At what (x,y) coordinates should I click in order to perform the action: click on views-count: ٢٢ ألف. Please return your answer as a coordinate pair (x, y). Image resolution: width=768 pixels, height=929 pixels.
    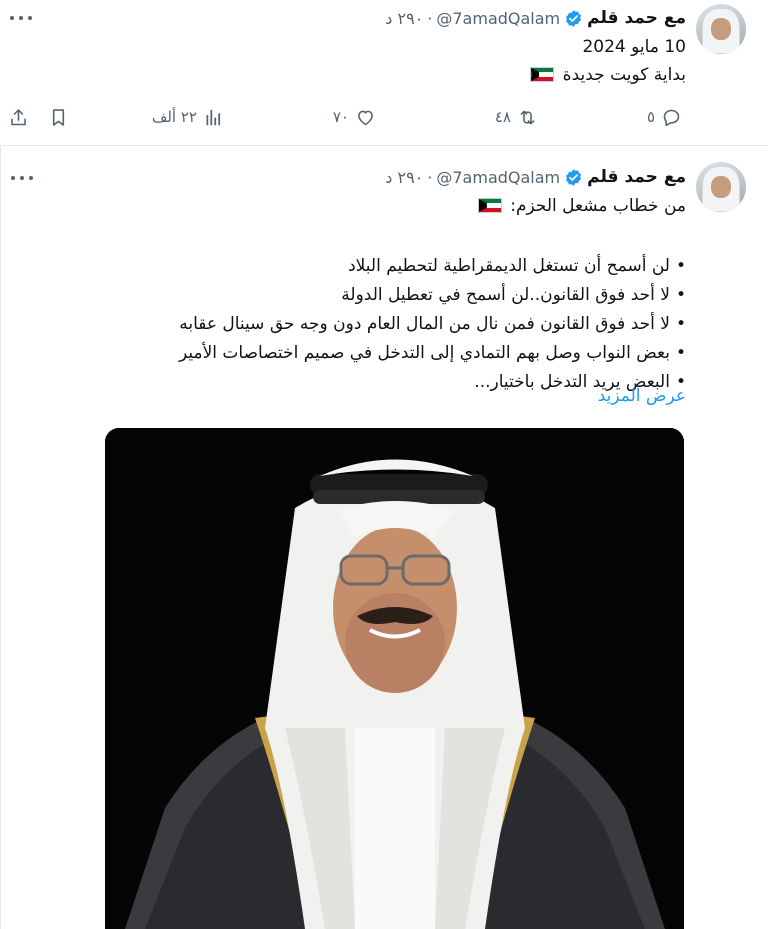
    Looking at the image, I should click on (174, 117).